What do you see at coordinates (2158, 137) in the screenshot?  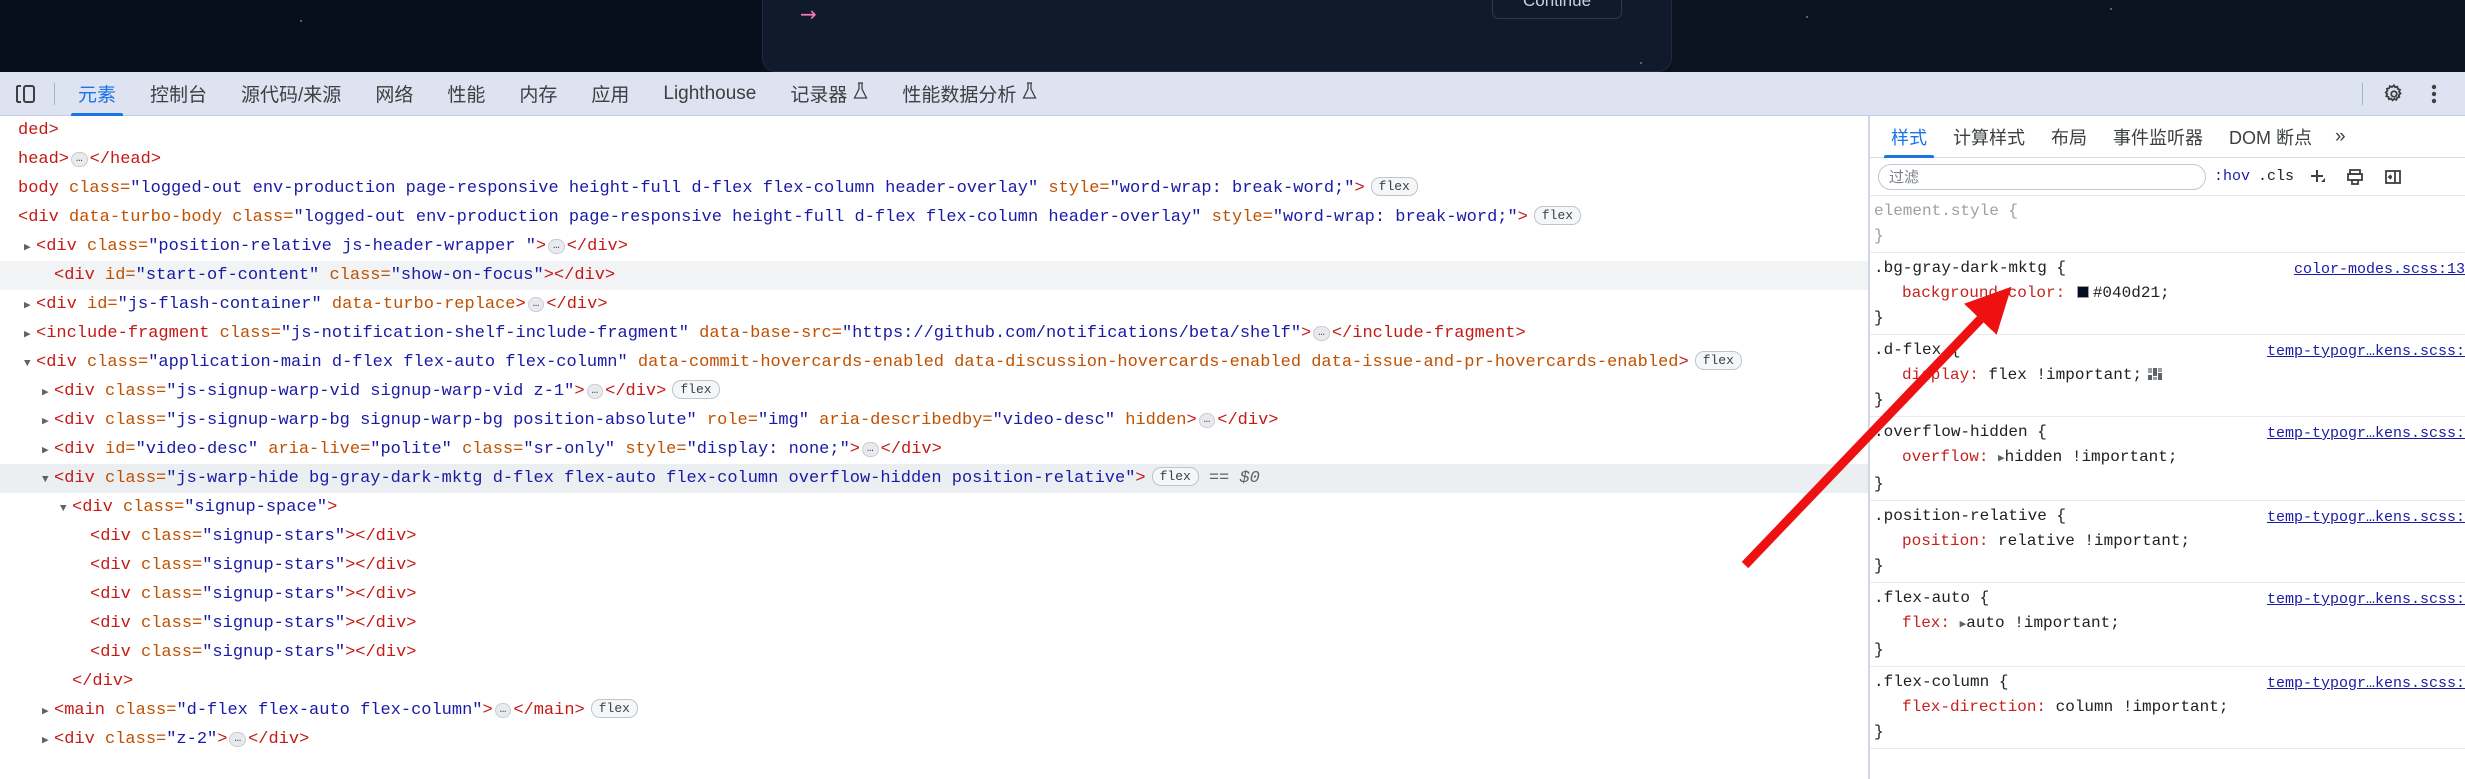 I see `tab-event-listeners: 事件监听器` at bounding box center [2158, 137].